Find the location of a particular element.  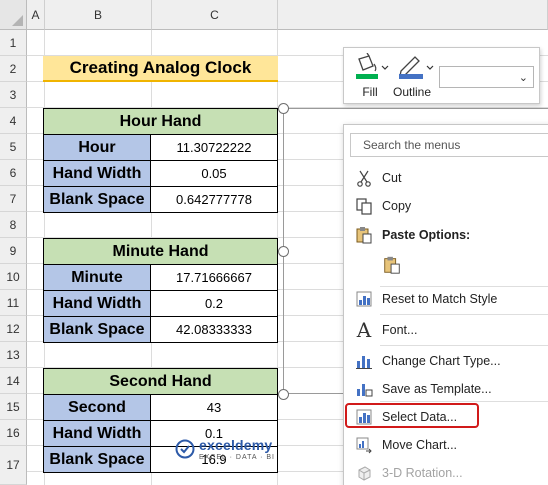

select-all-corner is located at coordinates (13, 15).